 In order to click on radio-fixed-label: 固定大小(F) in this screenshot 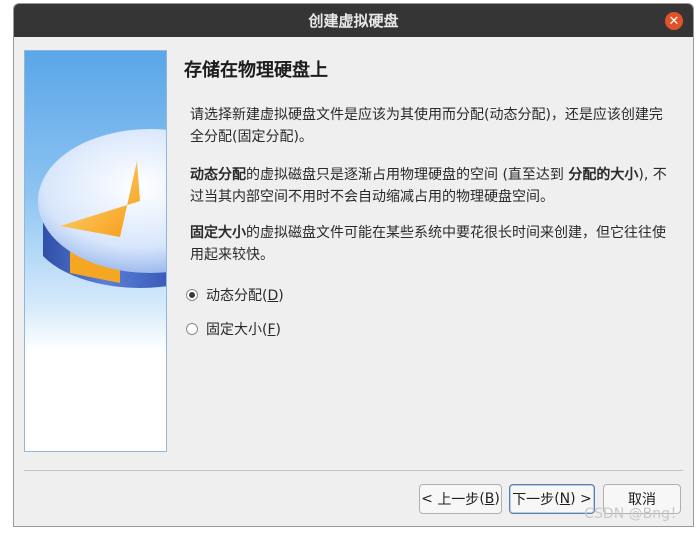, I will do `click(243, 330)`.